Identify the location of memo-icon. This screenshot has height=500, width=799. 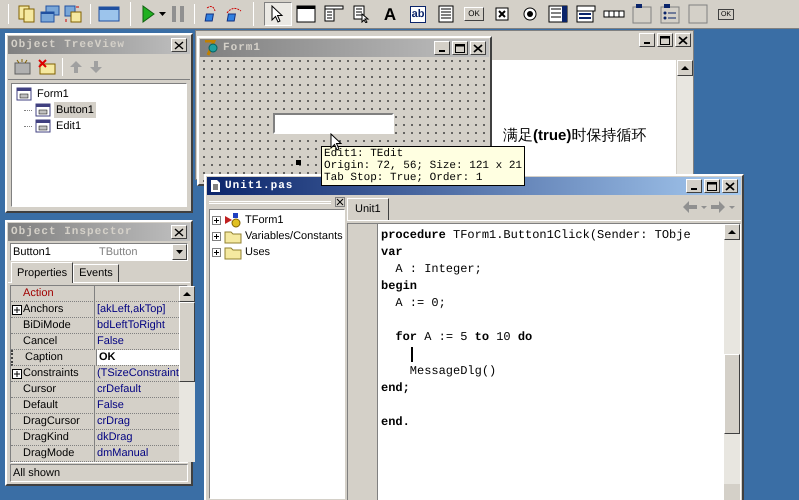
(446, 14).